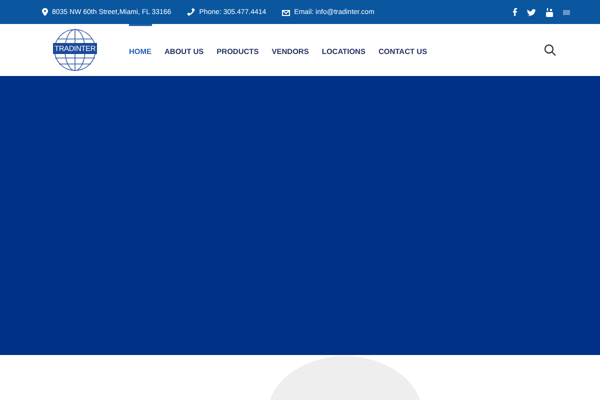 Image resolution: width=600 pixels, height=400 pixels. Describe the element at coordinates (550, 50) in the screenshot. I see `search-icon` at that location.